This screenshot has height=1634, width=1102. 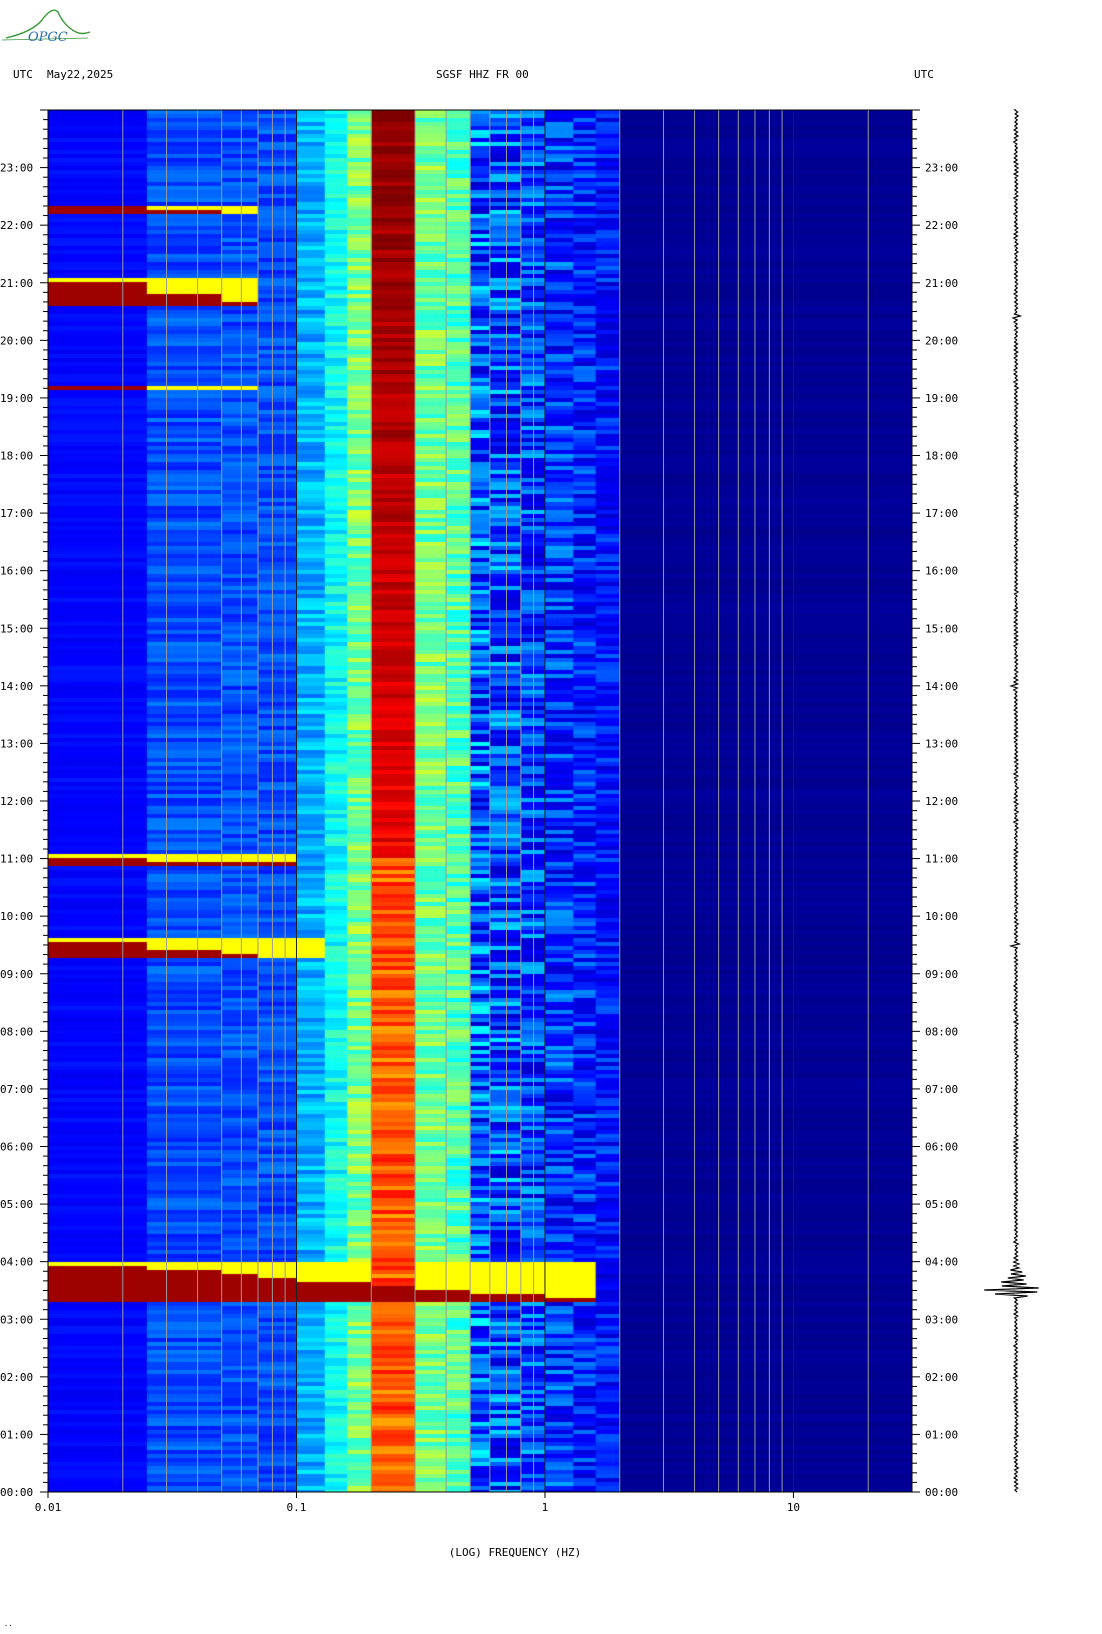 I want to click on y-tick-label-left: 23:00, so click(x=16, y=168).